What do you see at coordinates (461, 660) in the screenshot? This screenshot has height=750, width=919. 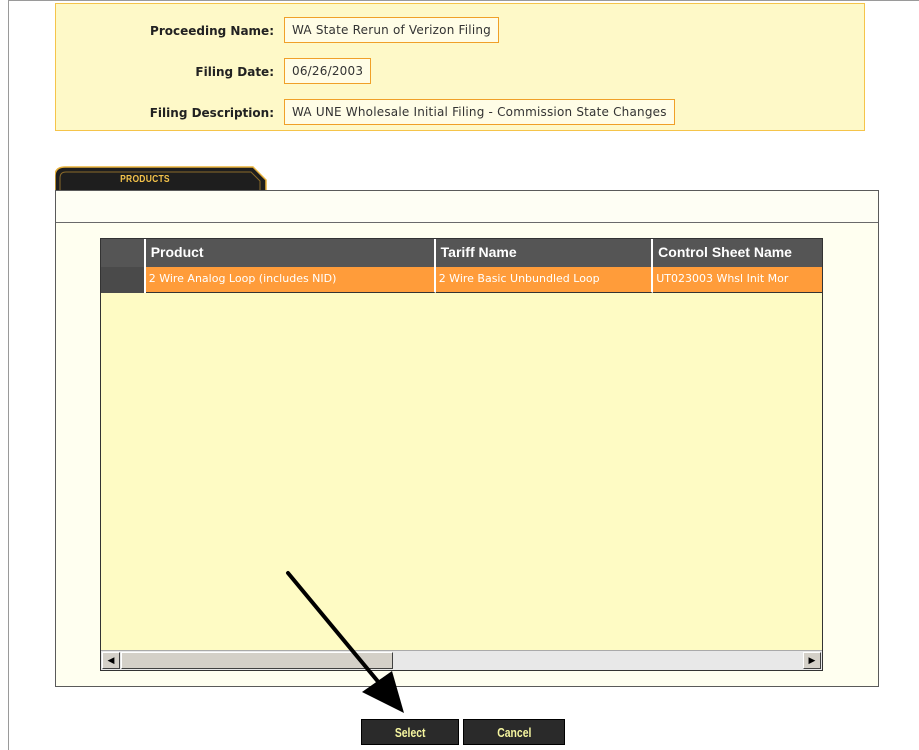 I see `horizontal-scrollbar: ◀ ▶` at bounding box center [461, 660].